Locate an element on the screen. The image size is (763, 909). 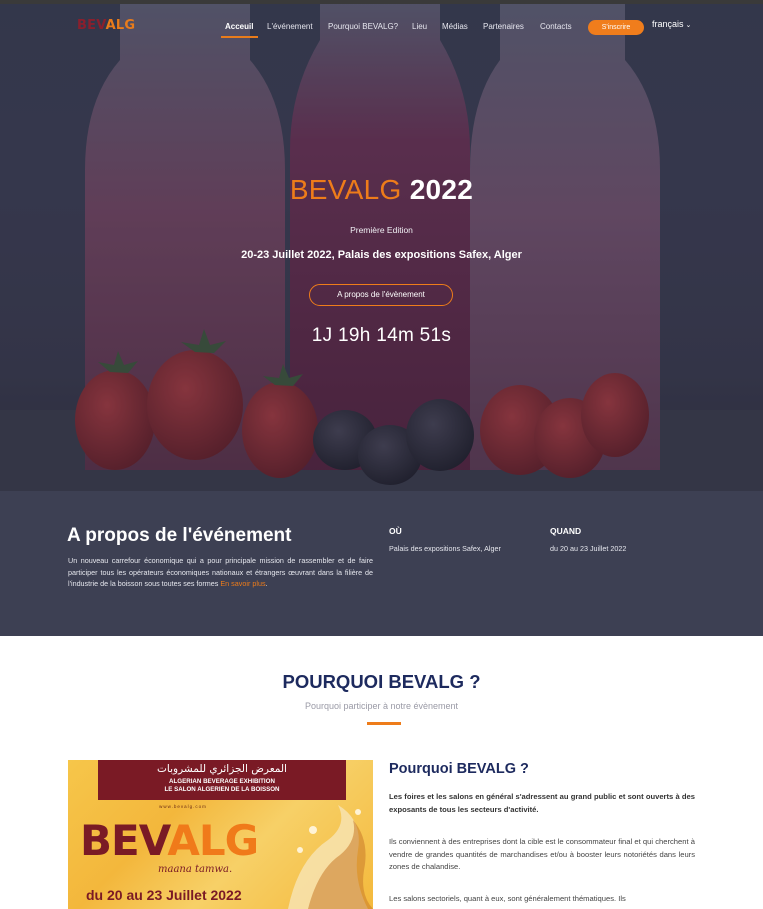
nav-item-acceuil: Acceuil is located at coordinates (239, 26).